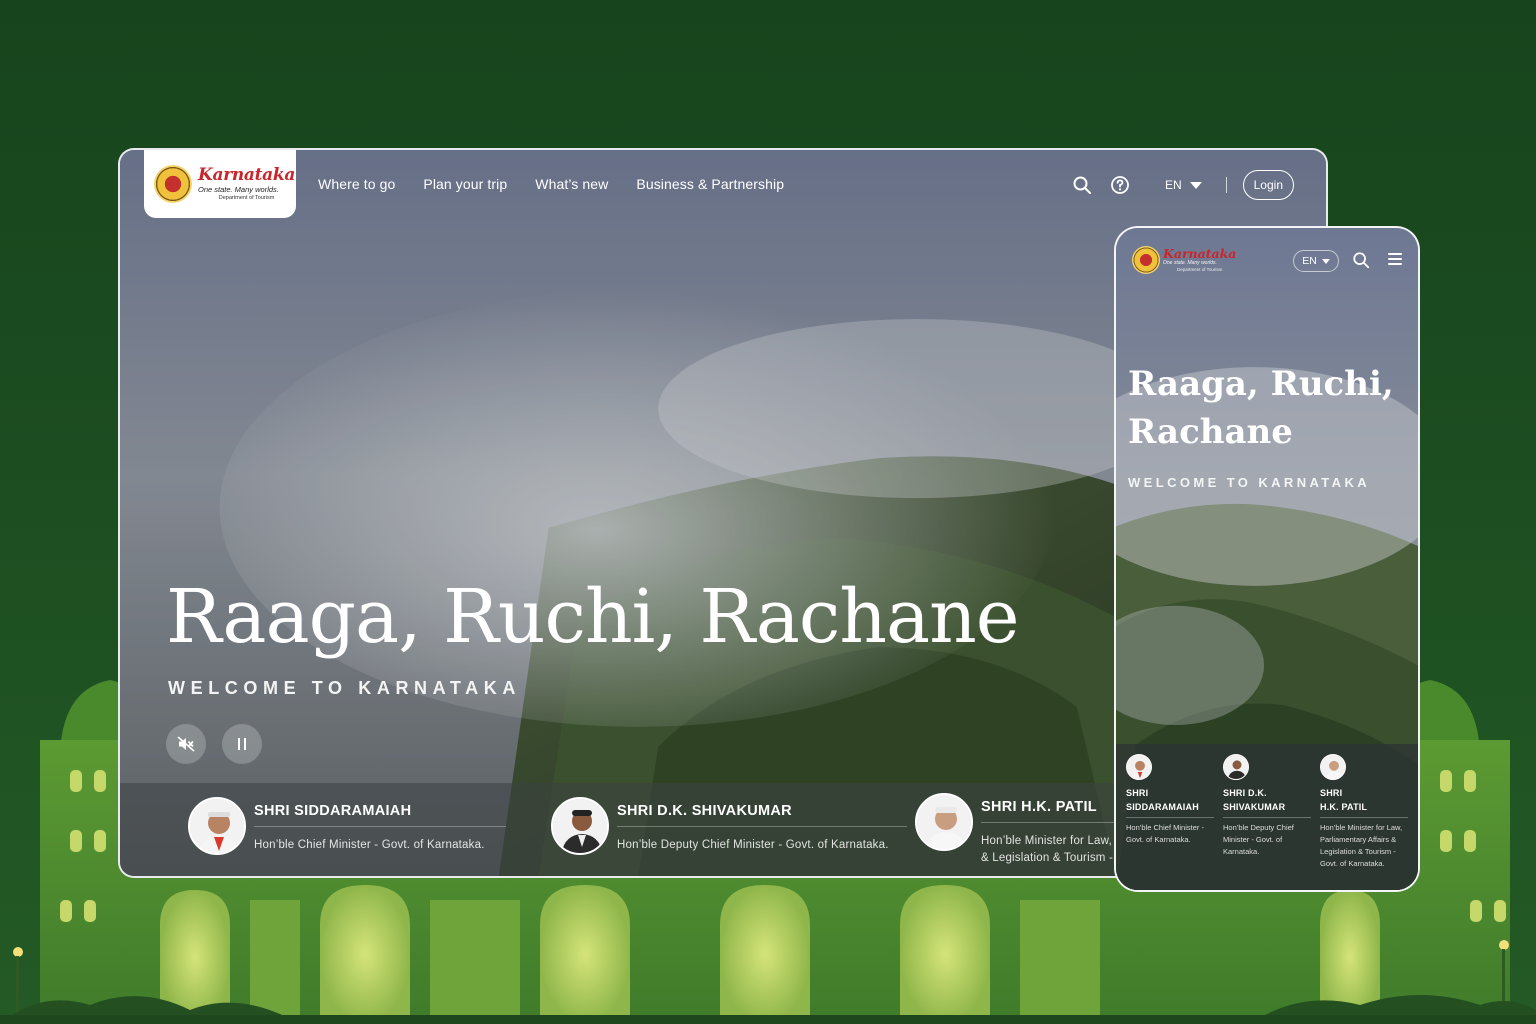 The image size is (1536, 1024). What do you see at coordinates (1210, 432) in the screenshot?
I see `hero-title-line: Rachane` at bounding box center [1210, 432].